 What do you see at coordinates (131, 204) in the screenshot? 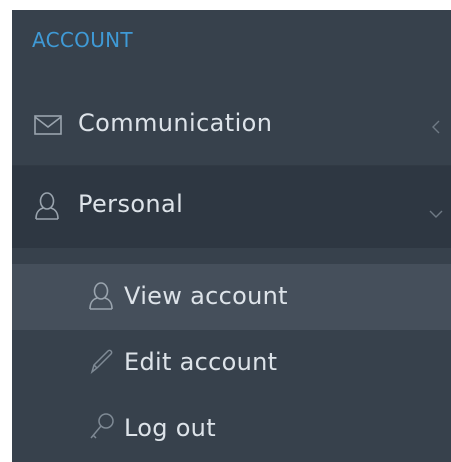
I see `sidebar-item-label: Personal` at bounding box center [131, 204].